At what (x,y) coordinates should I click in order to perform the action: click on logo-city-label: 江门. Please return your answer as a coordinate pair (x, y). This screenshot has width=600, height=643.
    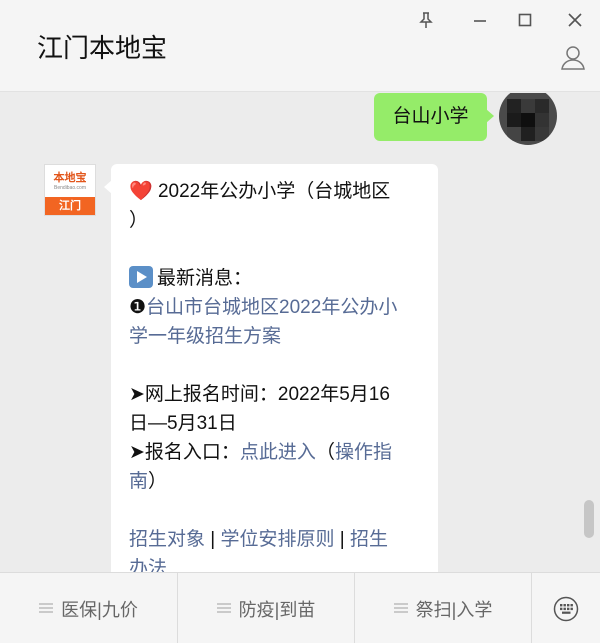
    Looking at the image, I should click on (70, 206).